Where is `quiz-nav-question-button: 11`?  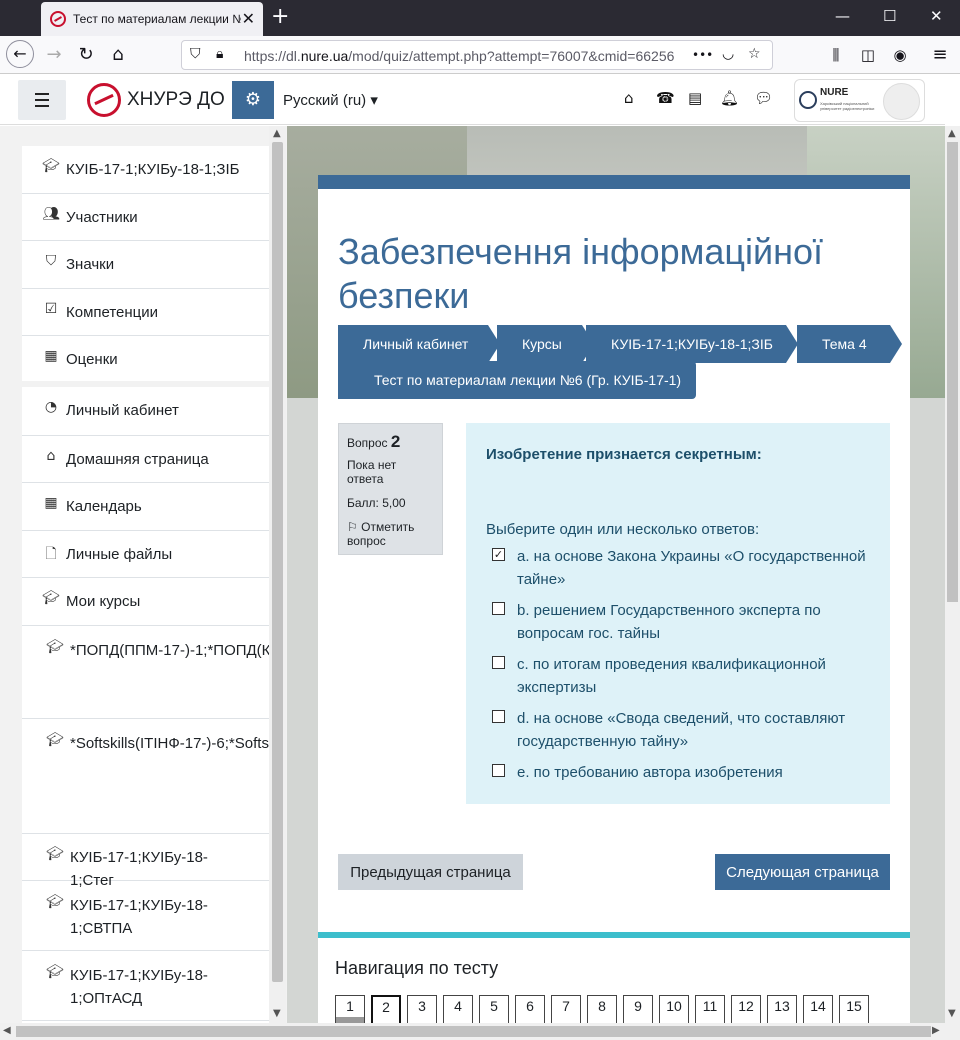
quiz-nav-question-button: 11 is located at coordinates (710, 1009).